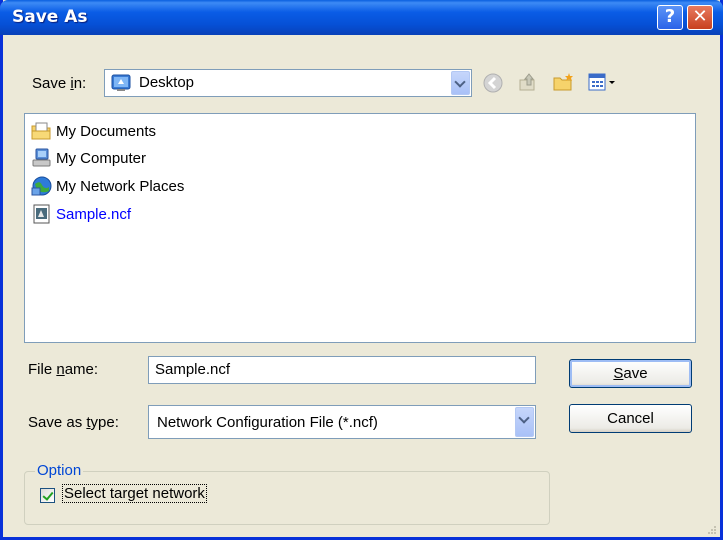  Describe the element at coordinates (42, 186) in the screenshot. I see `network-places-icon` at that location.